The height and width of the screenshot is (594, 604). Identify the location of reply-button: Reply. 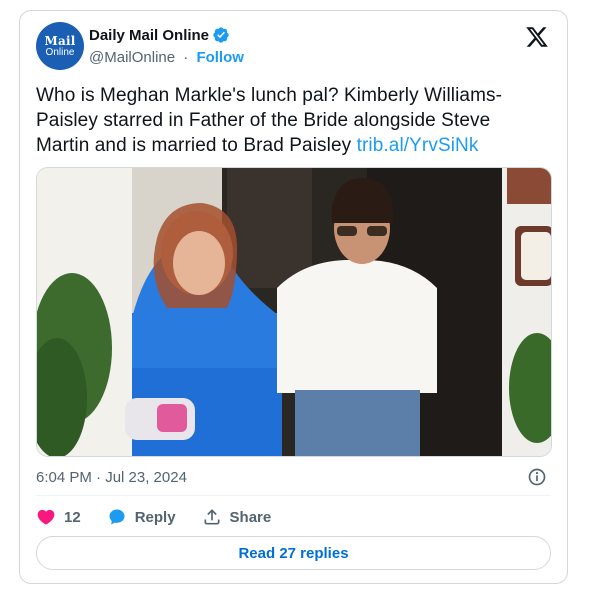
(141, 517).